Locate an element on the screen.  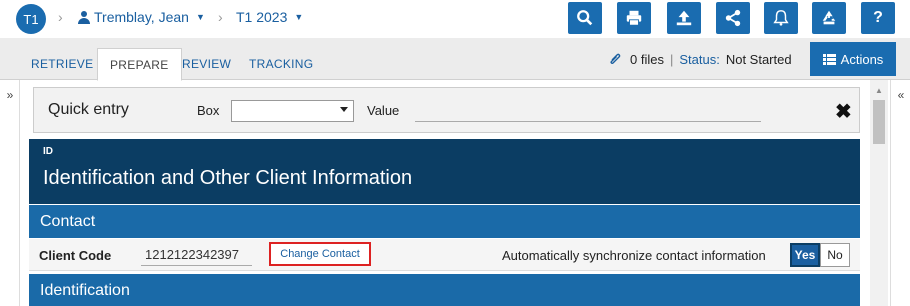
share-button is located at coordinates (733, 18).